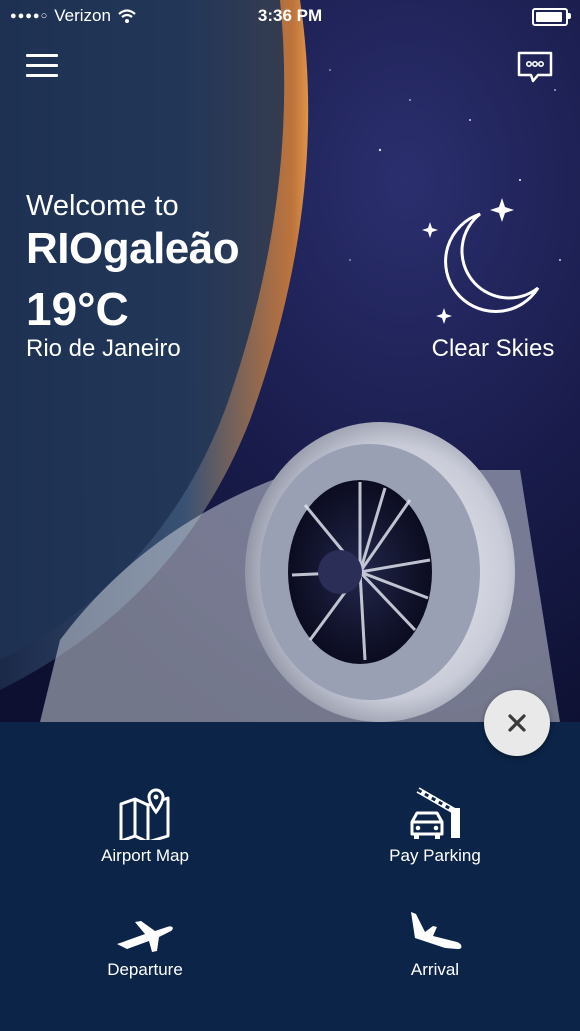 The width and height of the screenshot is (580, 1031). I want to click on arrival-label: Arrival, so click(435, 969).